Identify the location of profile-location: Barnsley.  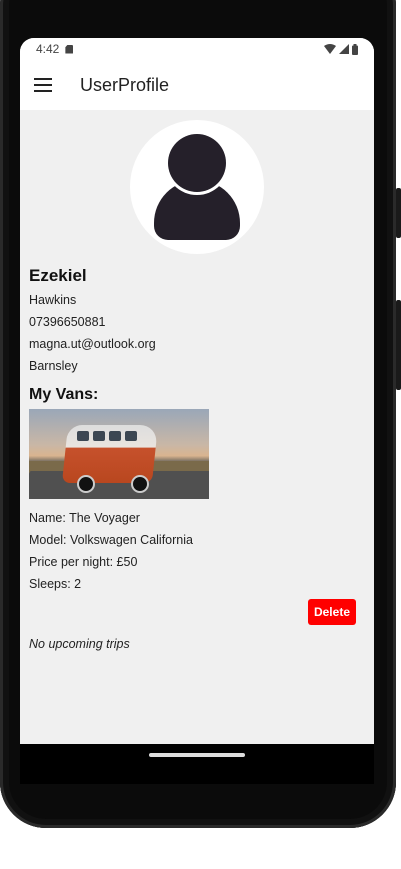
(53, 366).